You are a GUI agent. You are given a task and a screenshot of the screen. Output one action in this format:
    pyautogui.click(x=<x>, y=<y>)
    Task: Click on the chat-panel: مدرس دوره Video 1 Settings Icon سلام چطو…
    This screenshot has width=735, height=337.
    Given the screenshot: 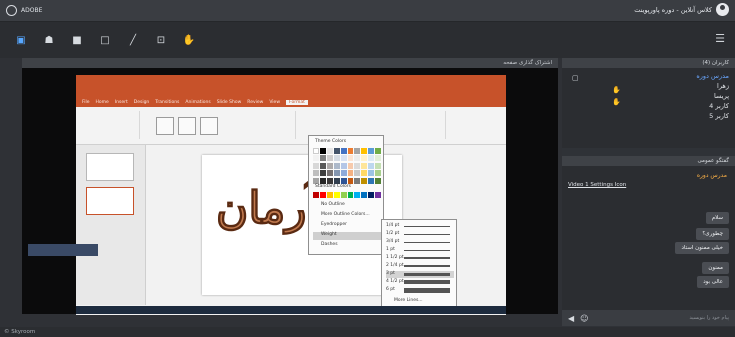 What is the action you would take?
    pyautogui.click(x=648, y=246)
    